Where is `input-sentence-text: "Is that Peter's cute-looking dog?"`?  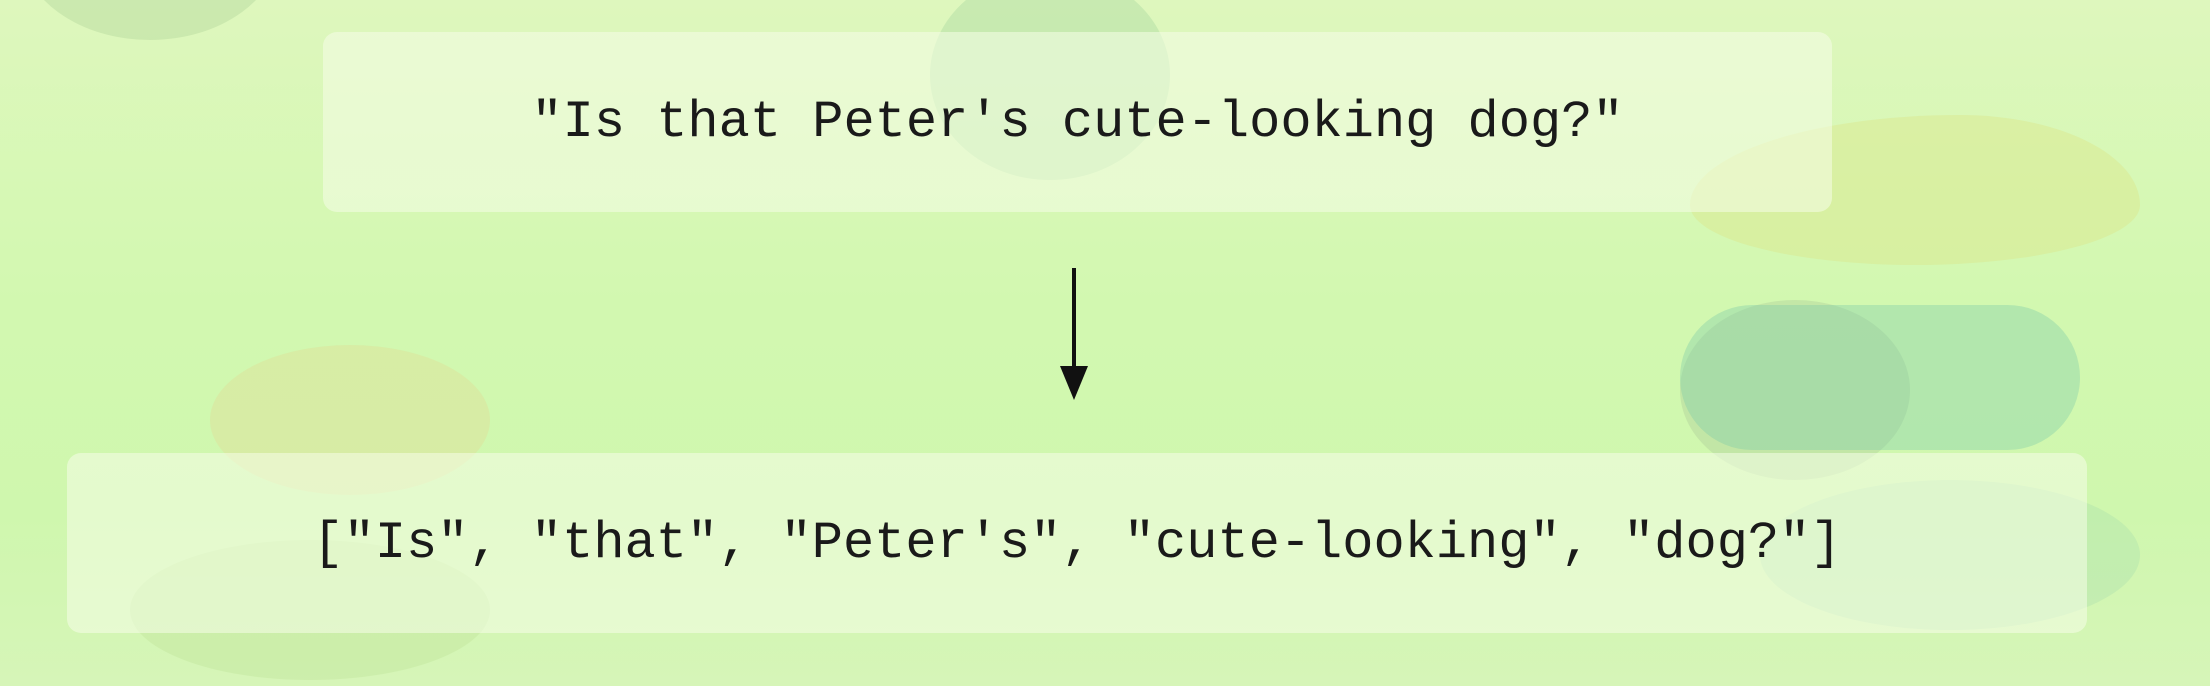
input-sentence-text: "Is that Peter's cute-looking dog?" is located at coordinates (1077, 122).